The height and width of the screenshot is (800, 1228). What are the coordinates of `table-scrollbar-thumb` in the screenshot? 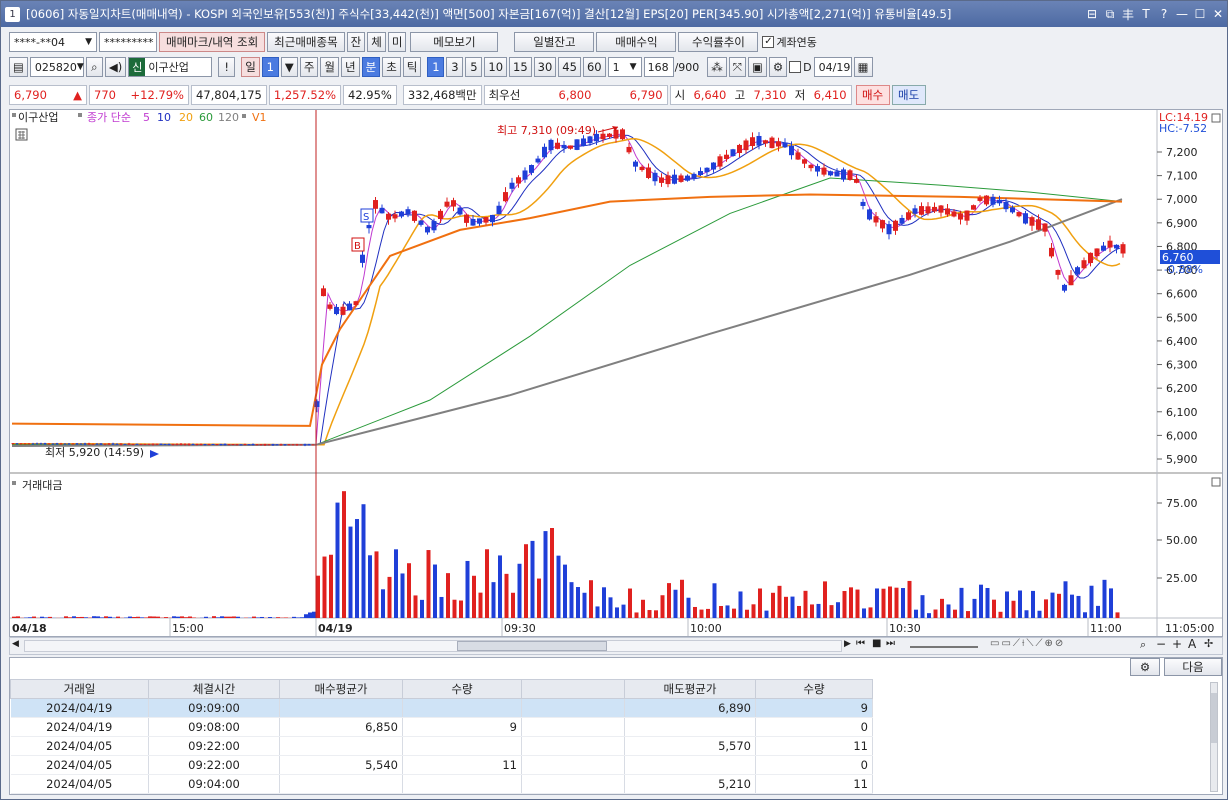 It's located at (1214, 718).